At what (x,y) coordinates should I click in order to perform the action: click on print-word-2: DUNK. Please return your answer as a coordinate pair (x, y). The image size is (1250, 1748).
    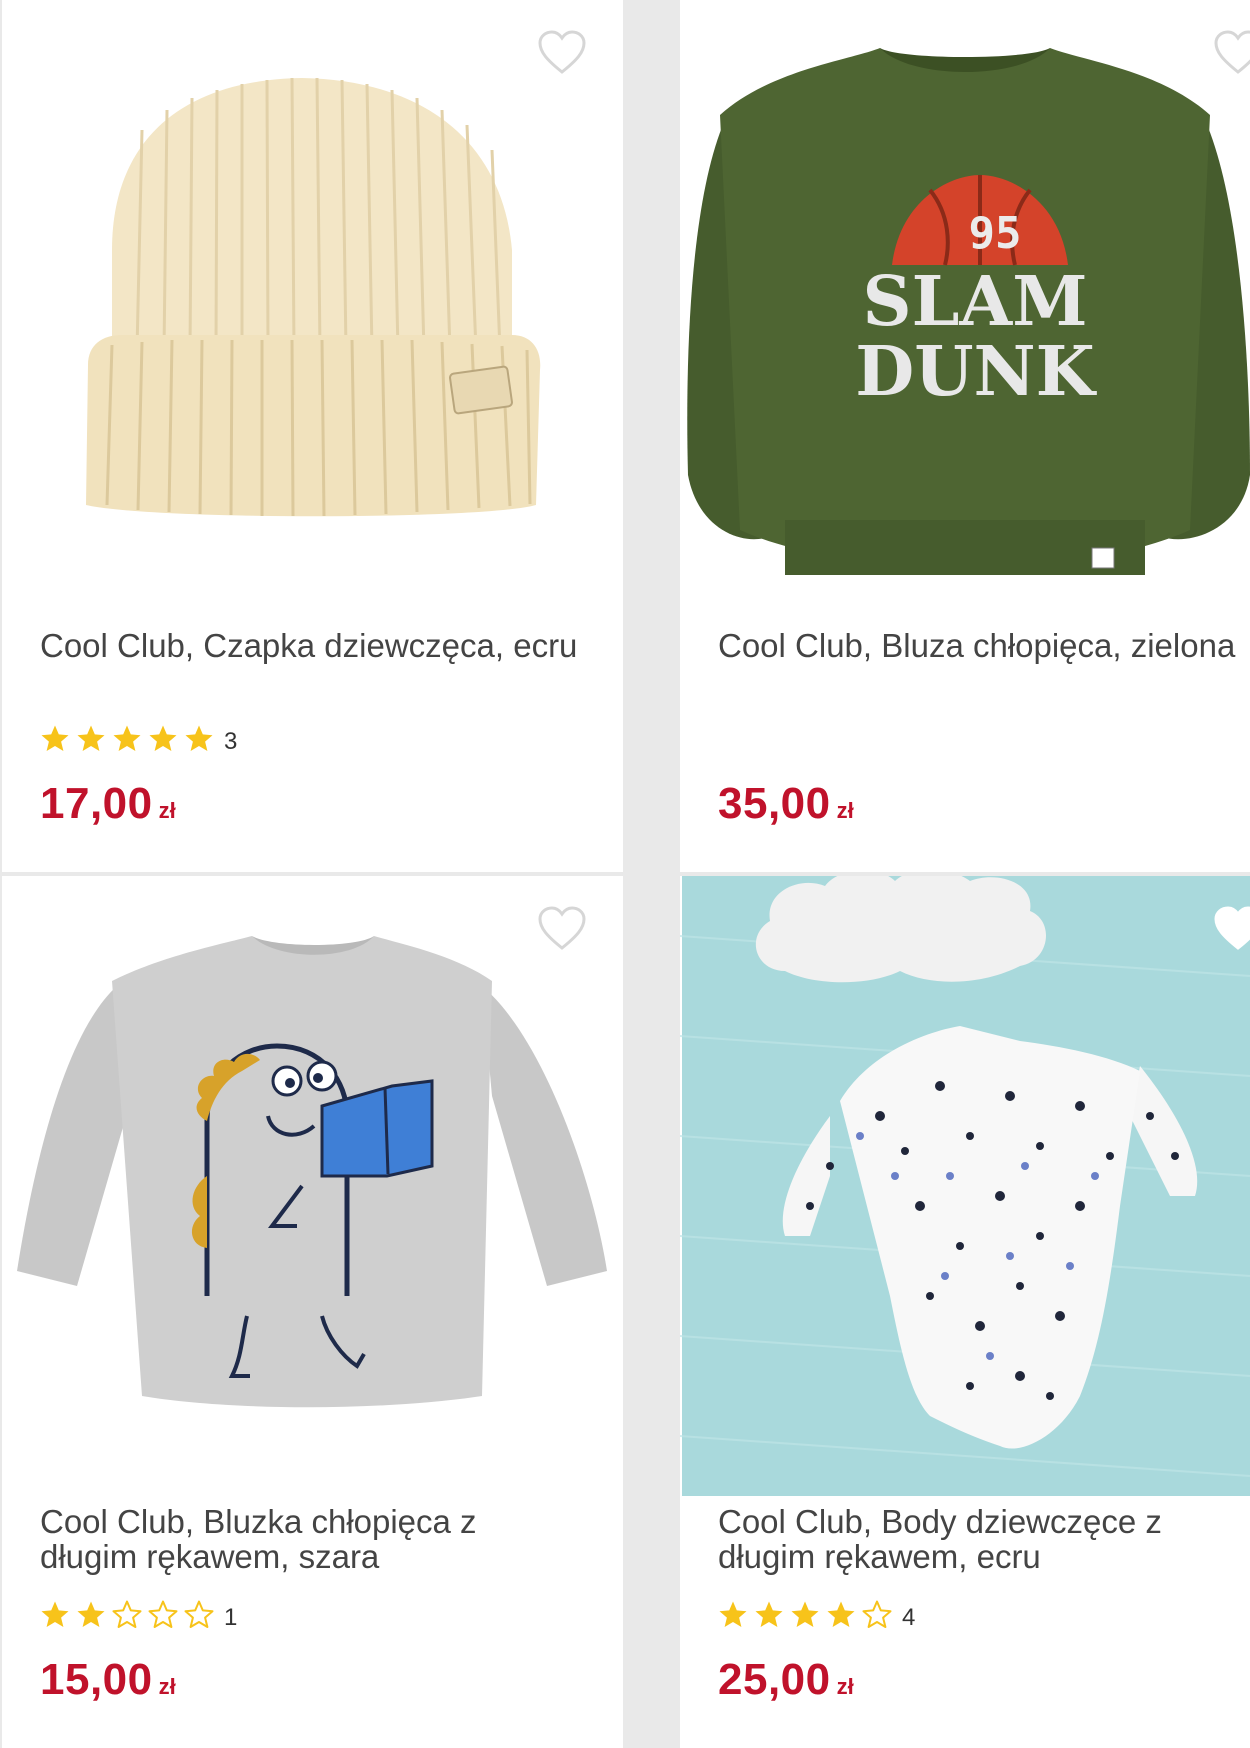
    Looking at the image, I should click on (976, 372).